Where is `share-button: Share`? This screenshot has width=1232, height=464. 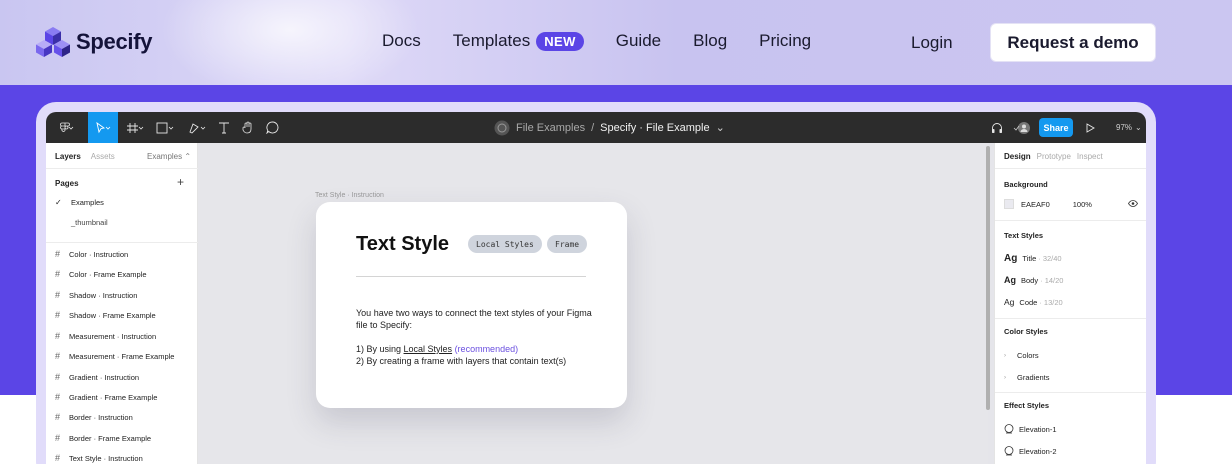
share-button: Share is located at coordinates (1056, 127).